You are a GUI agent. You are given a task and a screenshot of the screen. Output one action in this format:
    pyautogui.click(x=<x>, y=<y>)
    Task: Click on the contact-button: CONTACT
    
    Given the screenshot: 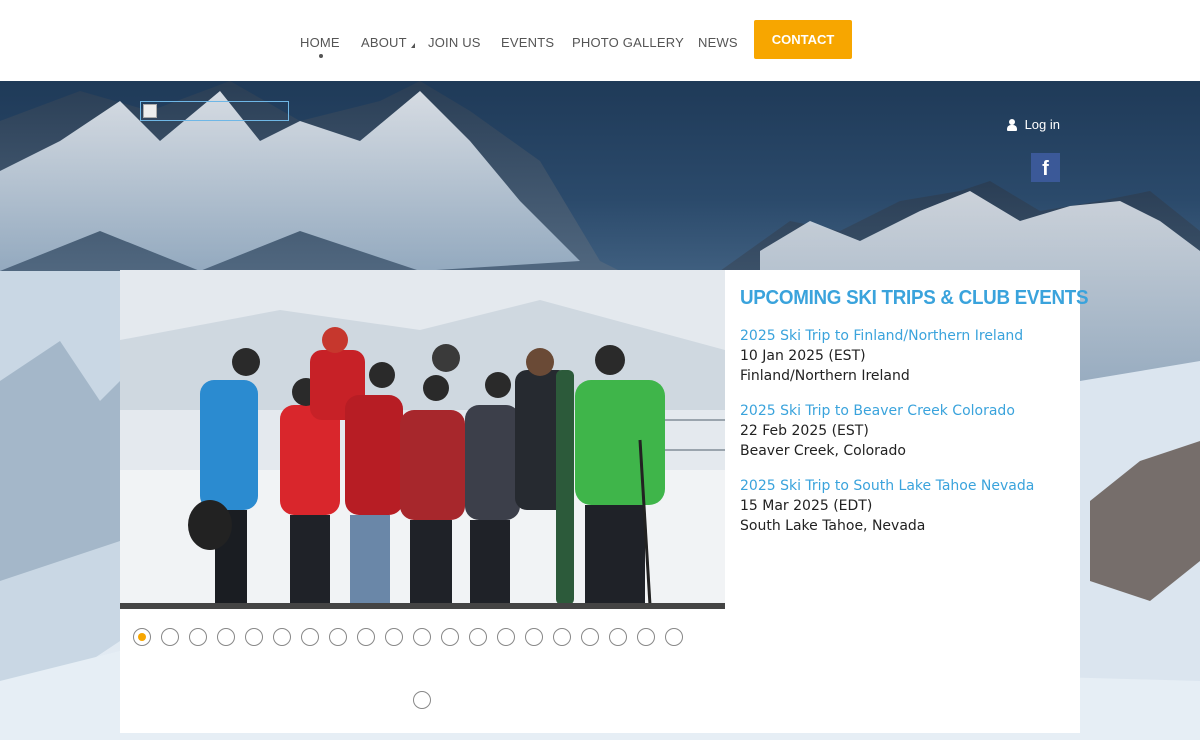 What is the action you would take?
    pyautogui.click(x=803, y=39)
    